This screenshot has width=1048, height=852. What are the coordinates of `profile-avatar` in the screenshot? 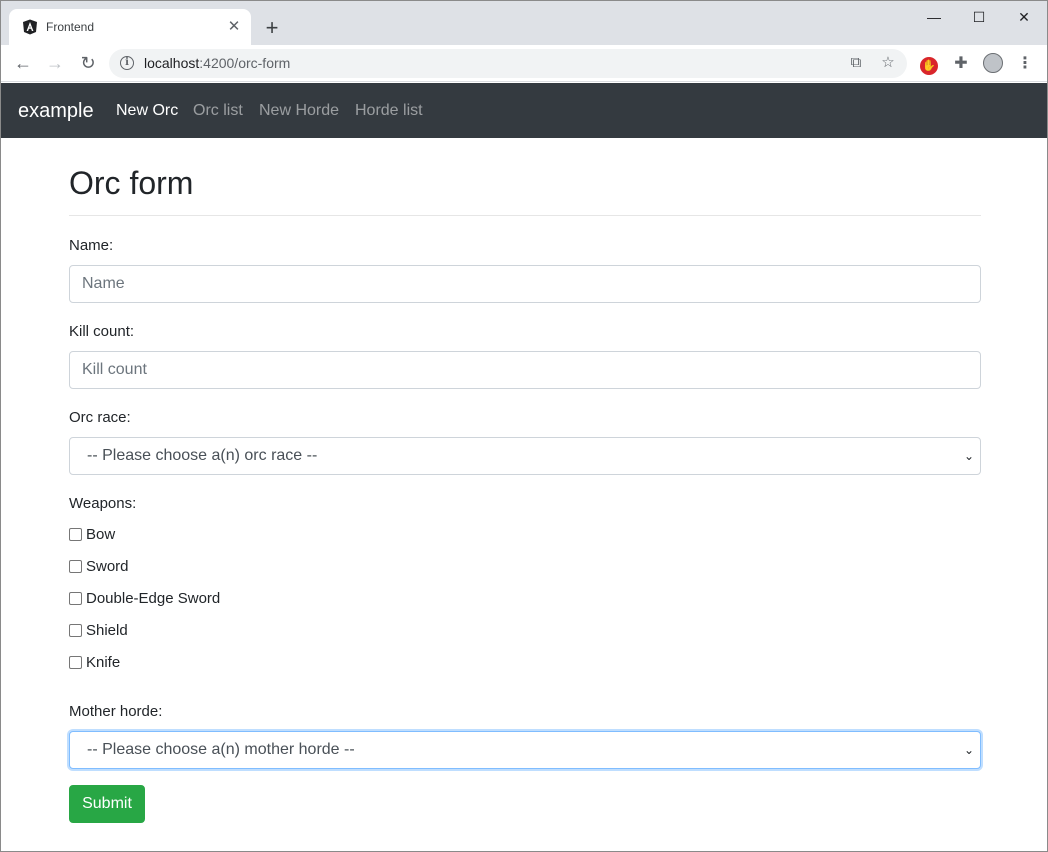 It's located at (993, 64).